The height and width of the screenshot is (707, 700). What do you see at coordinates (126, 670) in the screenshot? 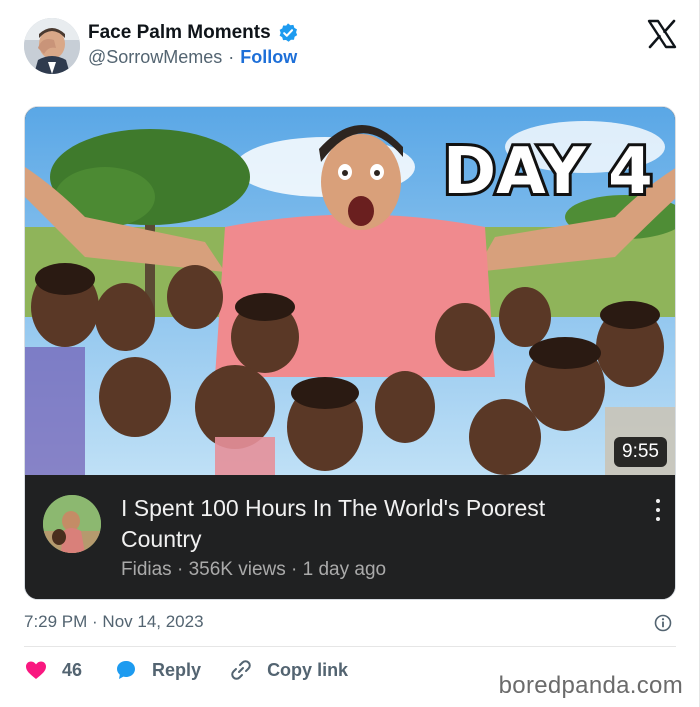
I see `reply-bubble-icon` at bounding box center [126, 670].